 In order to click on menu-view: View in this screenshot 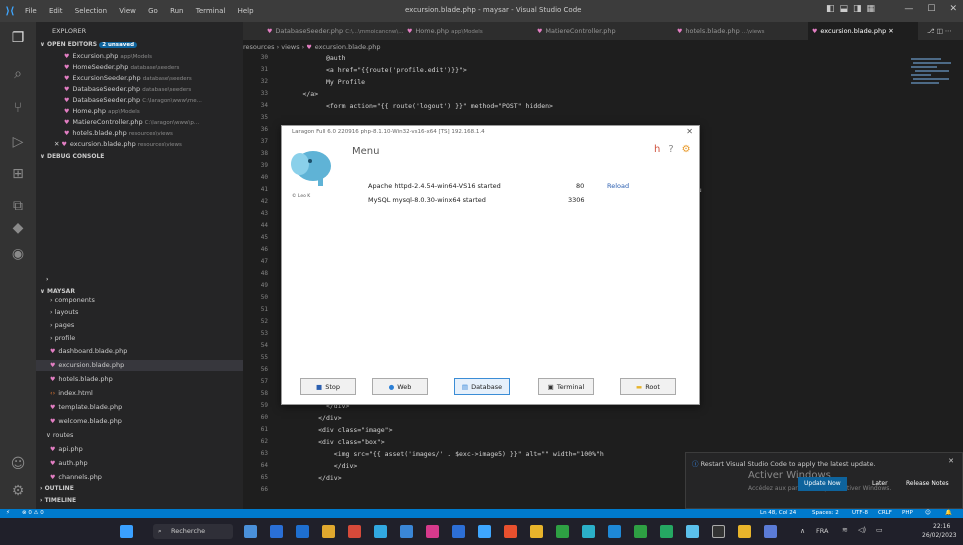, I will do `click(127, 11)`.